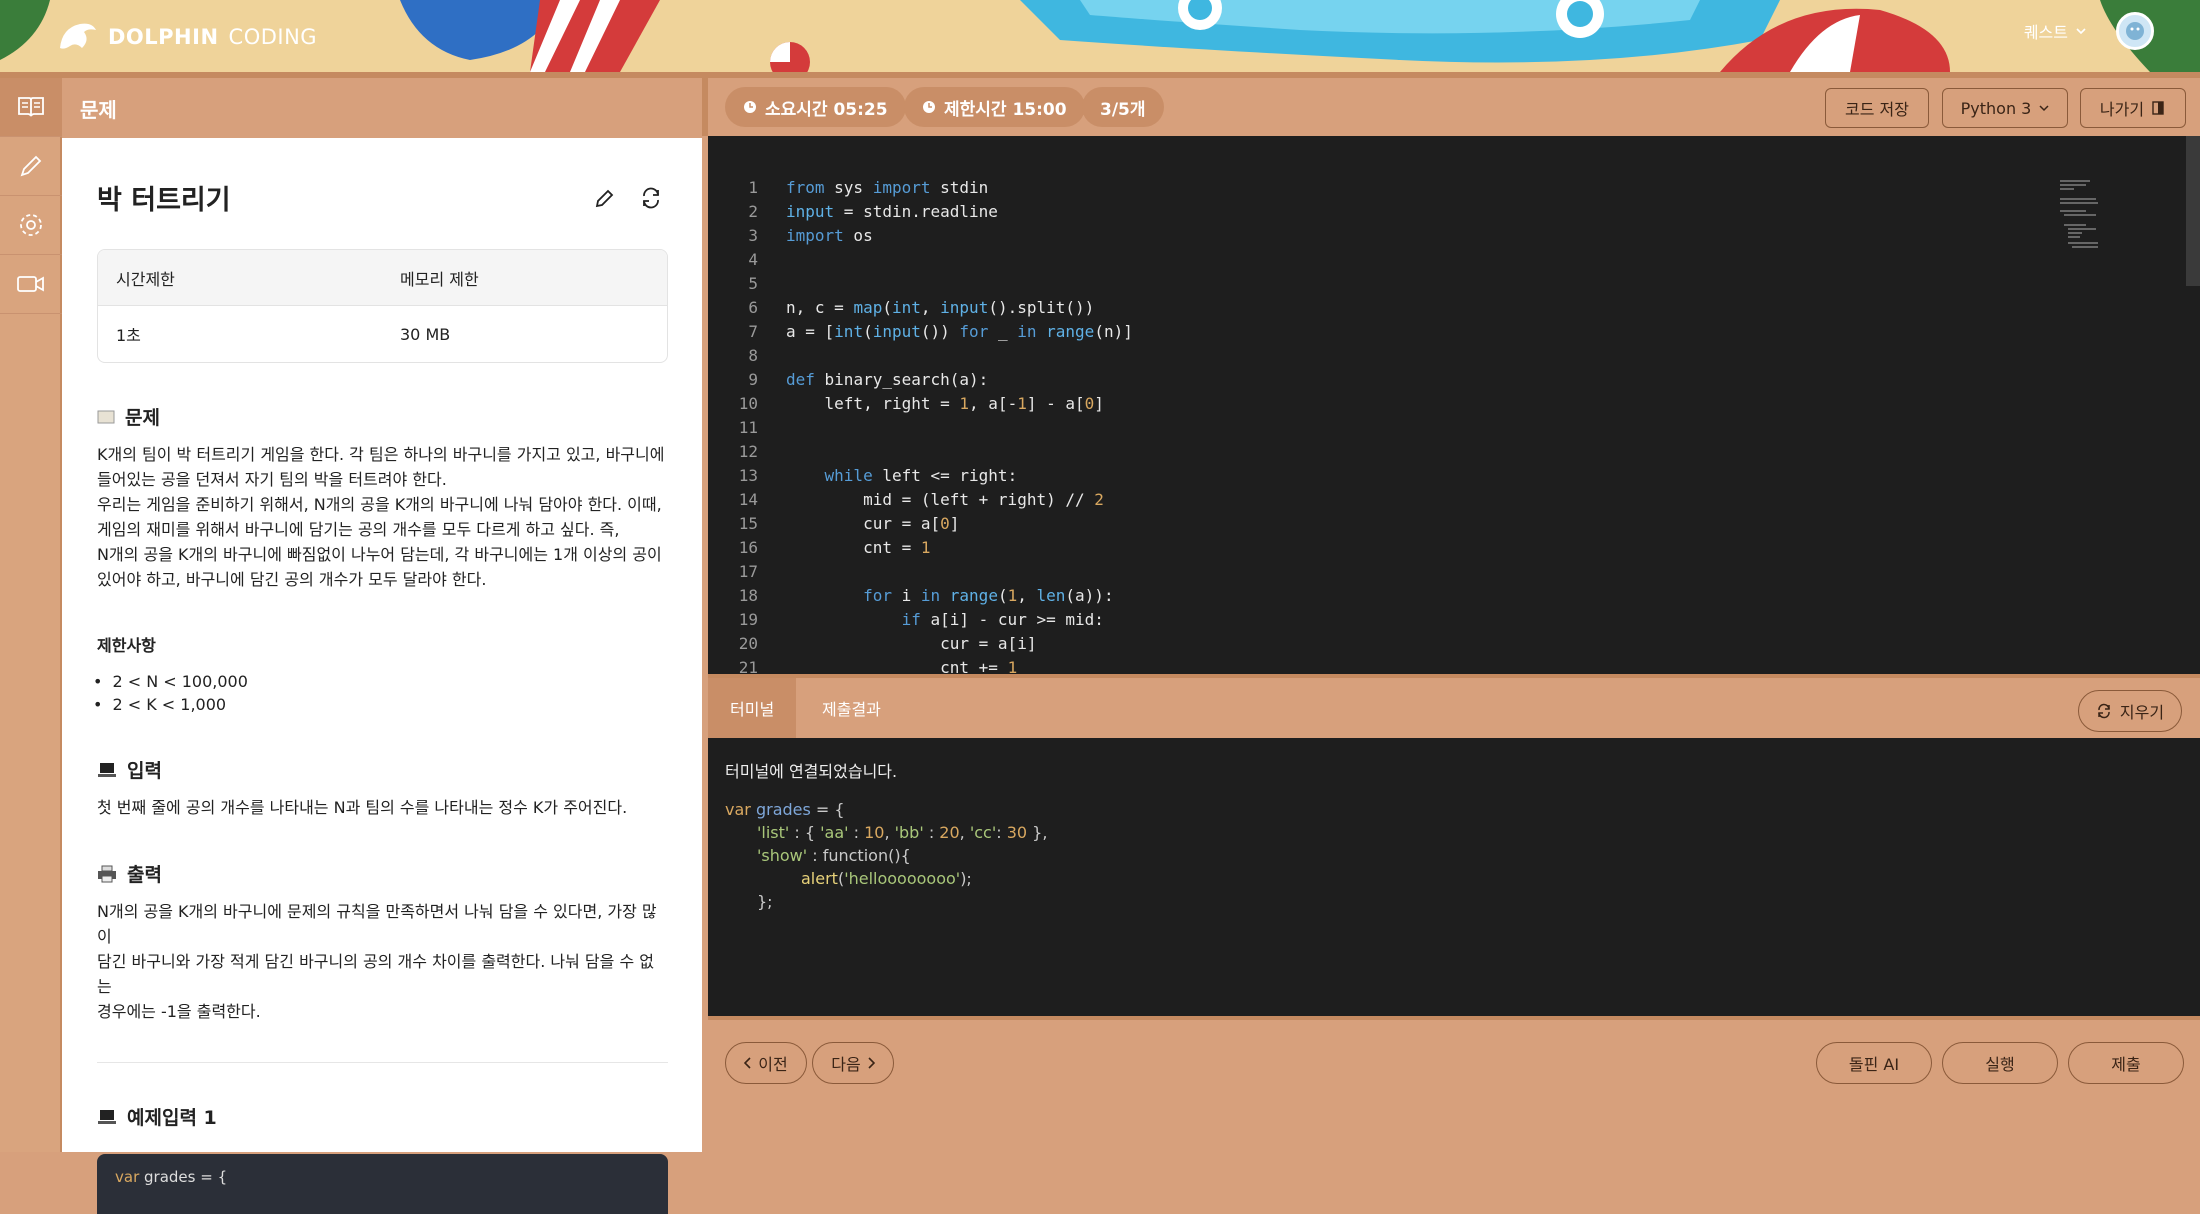 The height and width of the screenshot is (1214, 2200). What do you see at coordinates (846, 1064) in the screenshot?
I see `next-label: 다음` at bounding box center [846, 1064].